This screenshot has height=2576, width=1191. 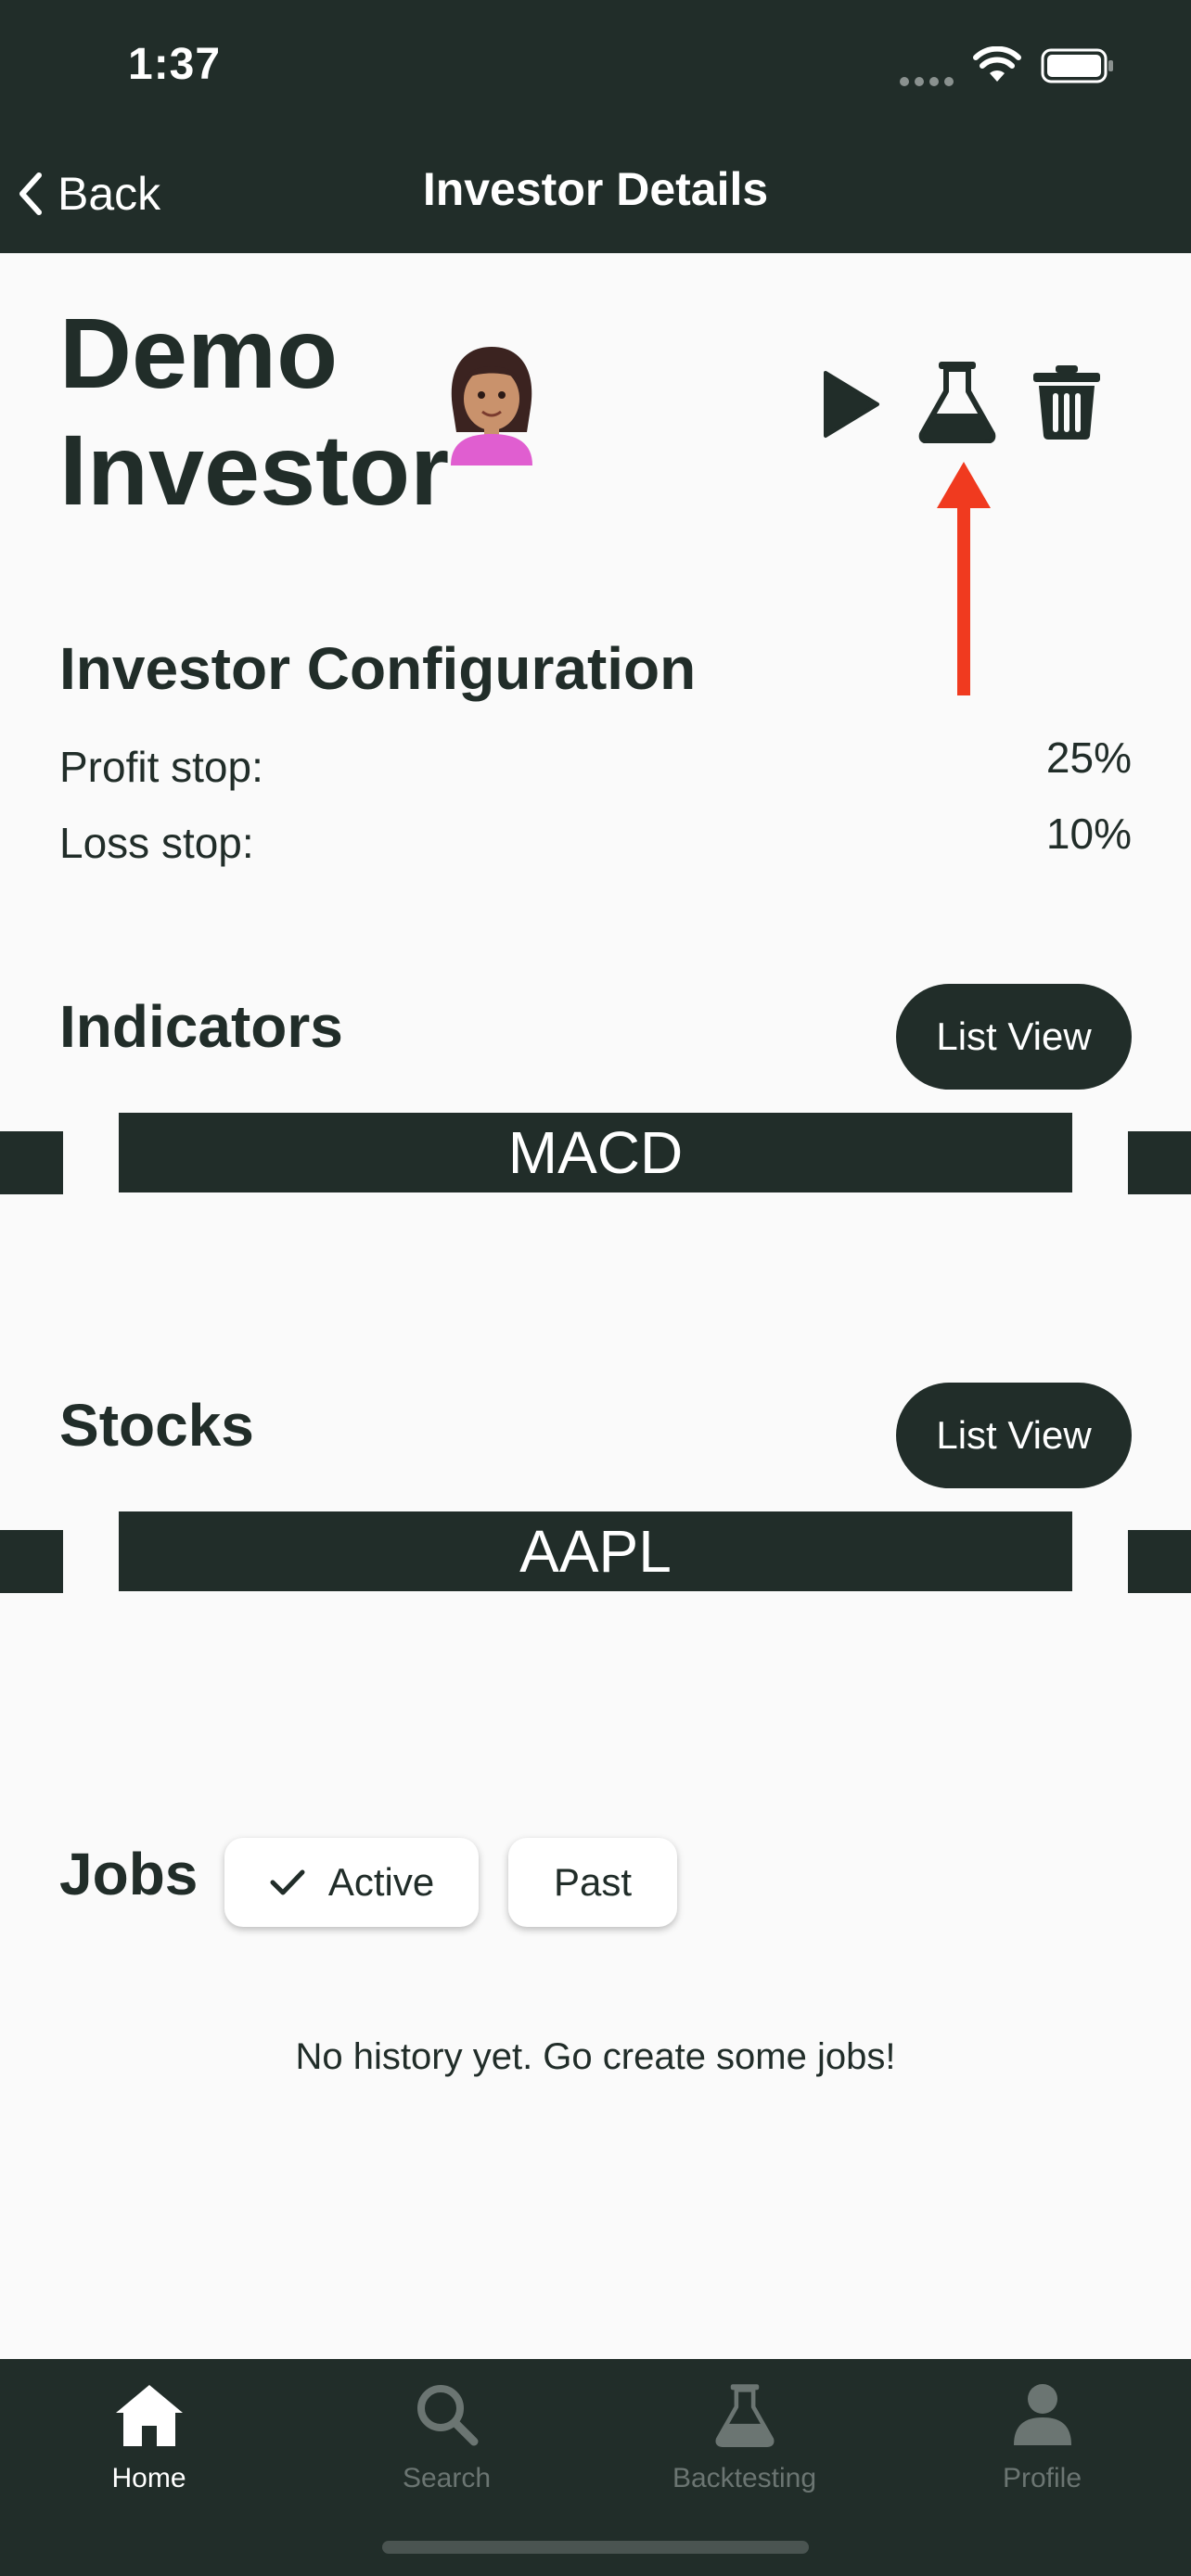 I want to click on tab-home: Home, so click(x=149, y=2442).